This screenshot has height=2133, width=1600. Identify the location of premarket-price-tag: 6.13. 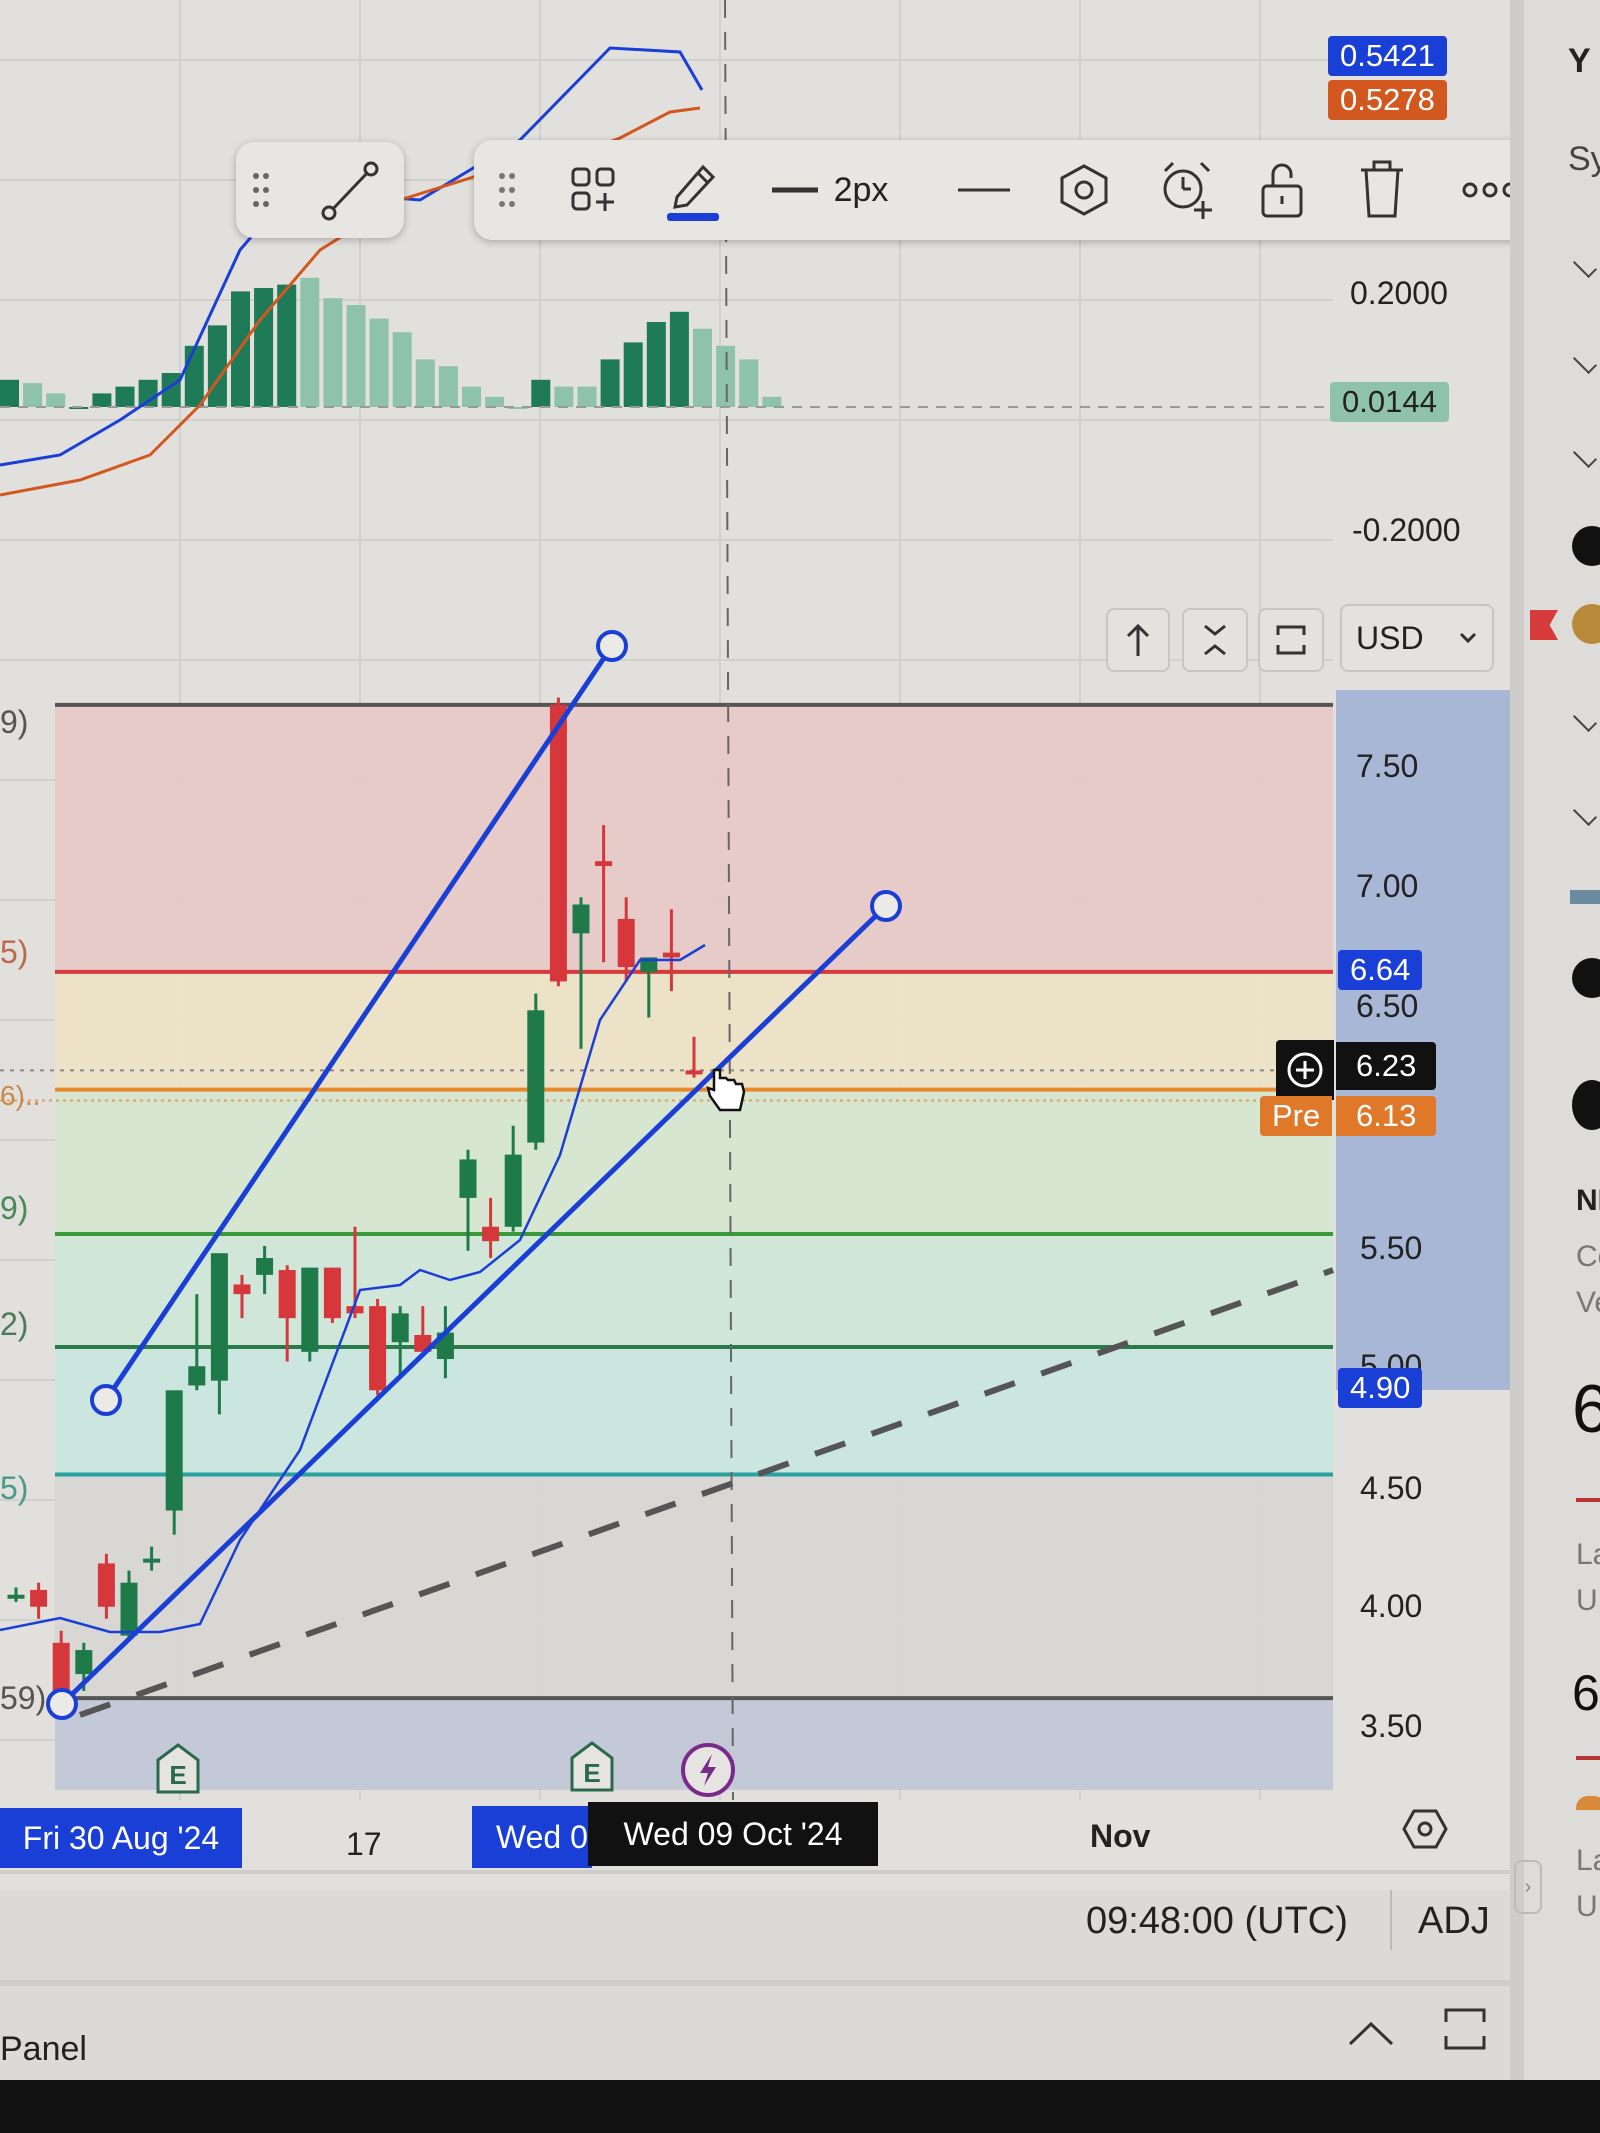
(1386, 1116).